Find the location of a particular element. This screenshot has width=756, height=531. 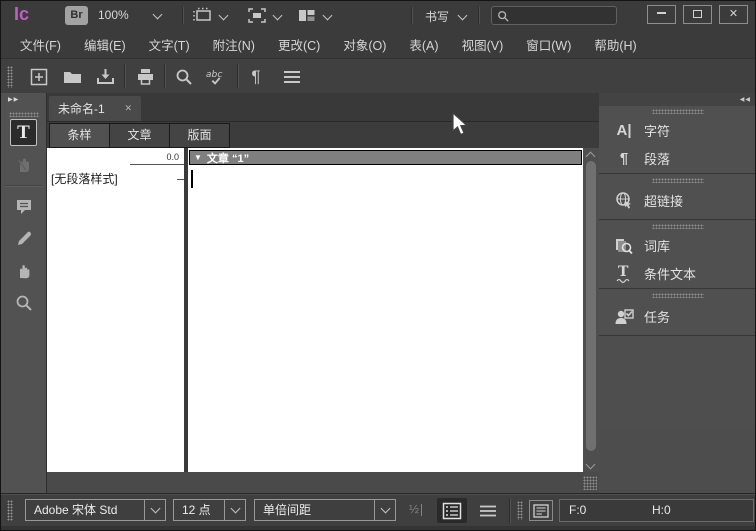

menu-type: 文字(T) is located at coordinates (169, 44).